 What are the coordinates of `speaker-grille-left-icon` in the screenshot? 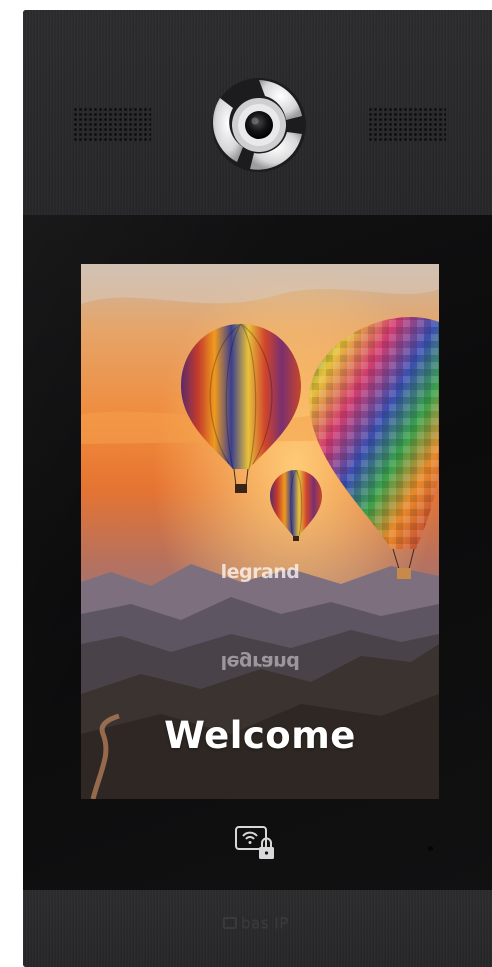 It's located at (112, 124).